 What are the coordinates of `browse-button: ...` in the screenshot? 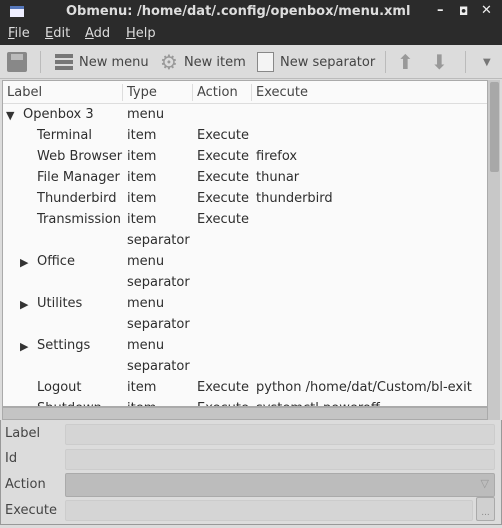 It's located at (485, 509).